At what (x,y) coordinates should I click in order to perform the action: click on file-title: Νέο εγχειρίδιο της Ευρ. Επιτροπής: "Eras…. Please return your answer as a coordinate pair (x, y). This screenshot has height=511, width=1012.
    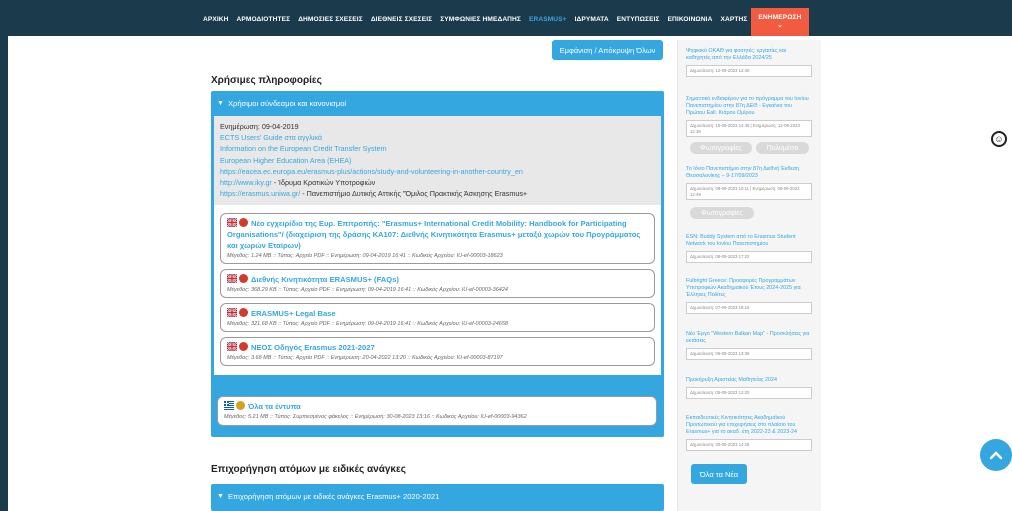
    Looking at the image, I should click on (433, 234).